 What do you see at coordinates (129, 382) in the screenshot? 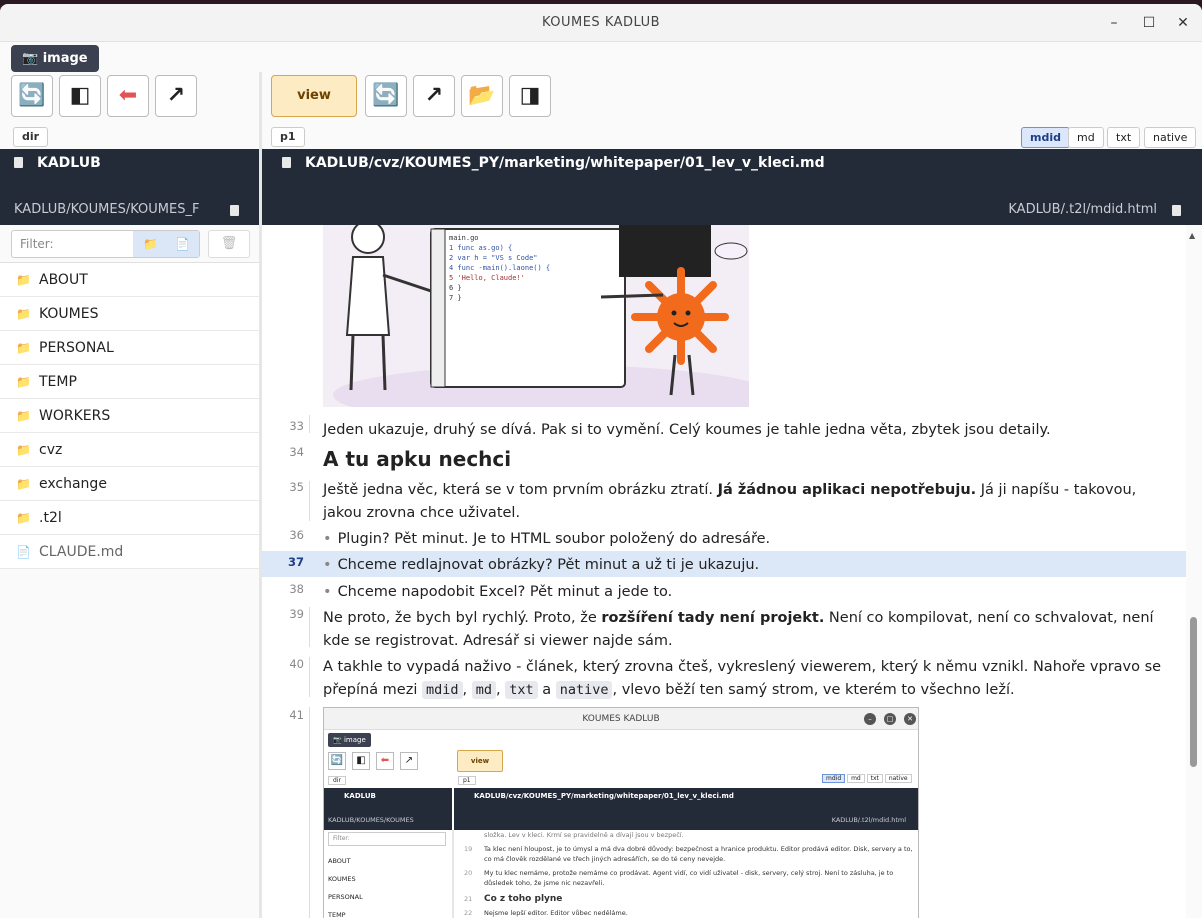
I see `tree-item-temp: 📁 TEMP` at bounding box center [129, 382].